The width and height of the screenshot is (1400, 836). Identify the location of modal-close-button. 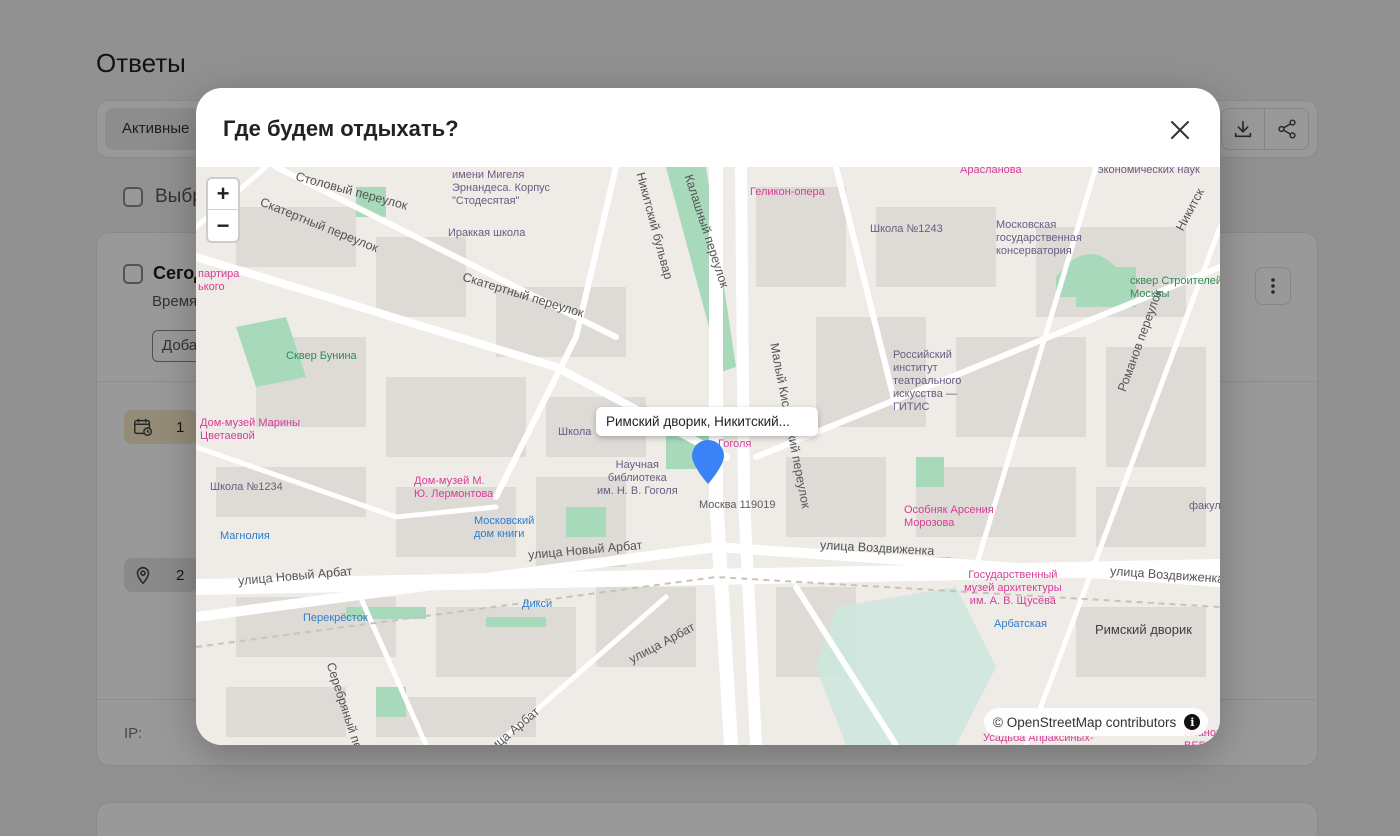
(1180, 130).